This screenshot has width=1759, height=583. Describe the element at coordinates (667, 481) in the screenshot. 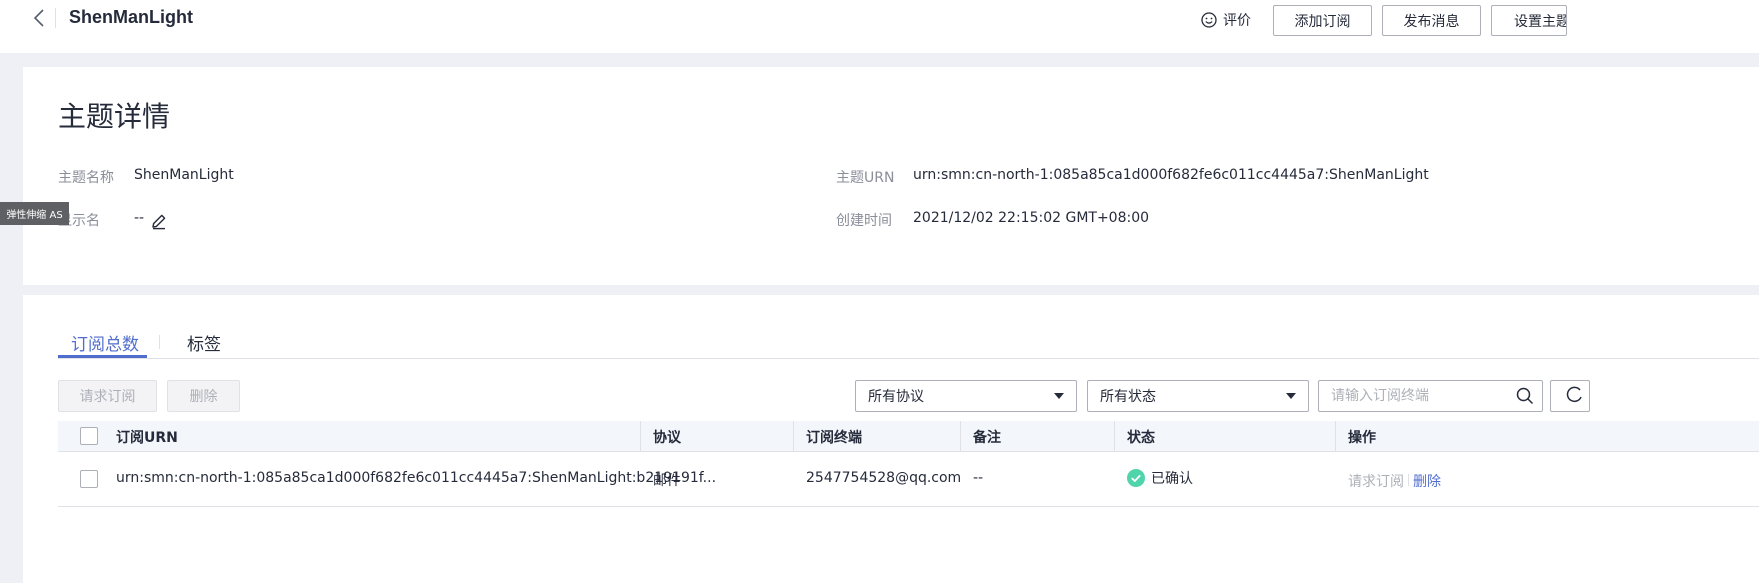

I see `cell-protocol: 邮件` at that location.